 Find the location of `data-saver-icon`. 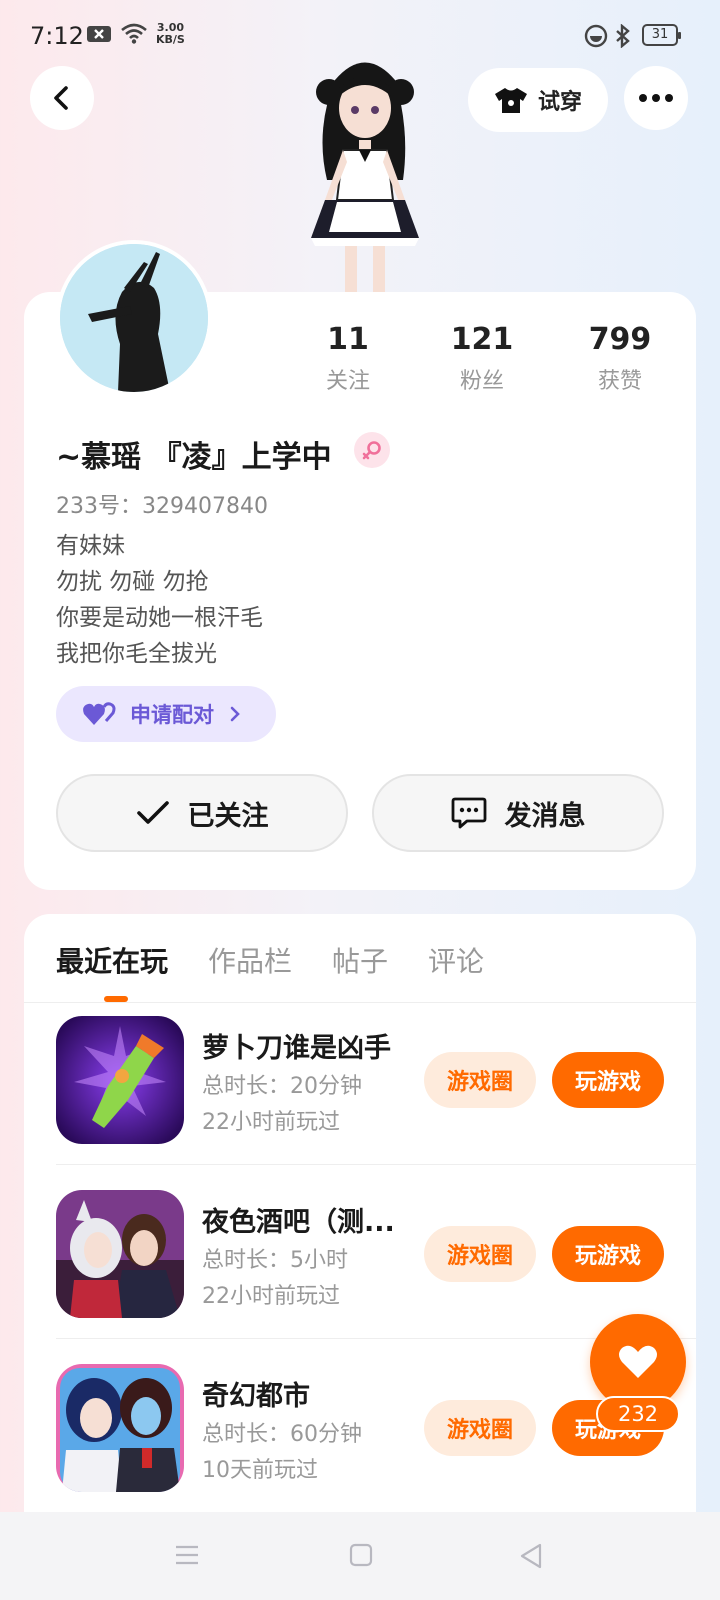

data-saver-icon is located at coordinates (596, 38).